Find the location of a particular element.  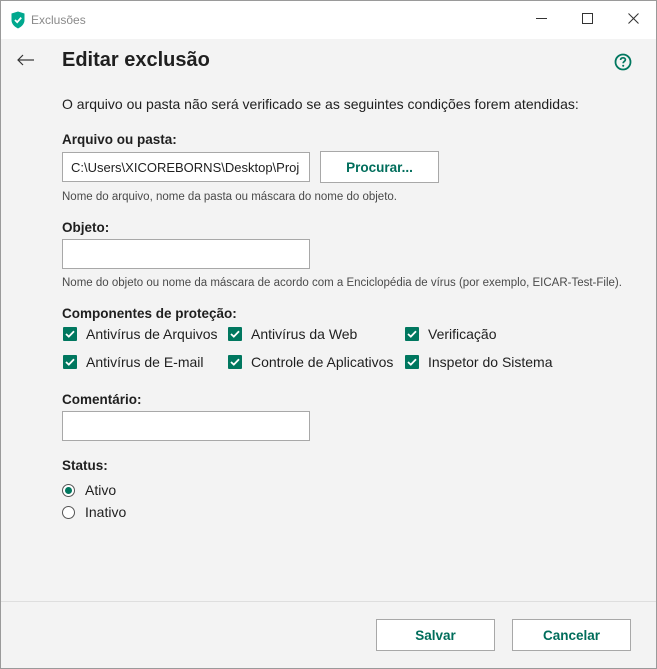

close-icon is located at coordinates (633, 20).